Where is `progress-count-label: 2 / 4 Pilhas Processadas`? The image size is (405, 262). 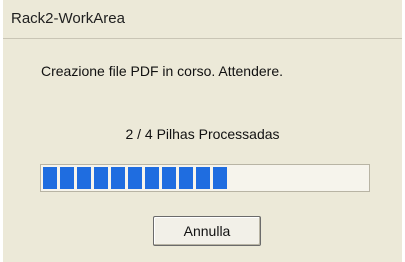
progress-count-label: 2 / 4 Pilhas Processadas is located at coordinates (202, 134).